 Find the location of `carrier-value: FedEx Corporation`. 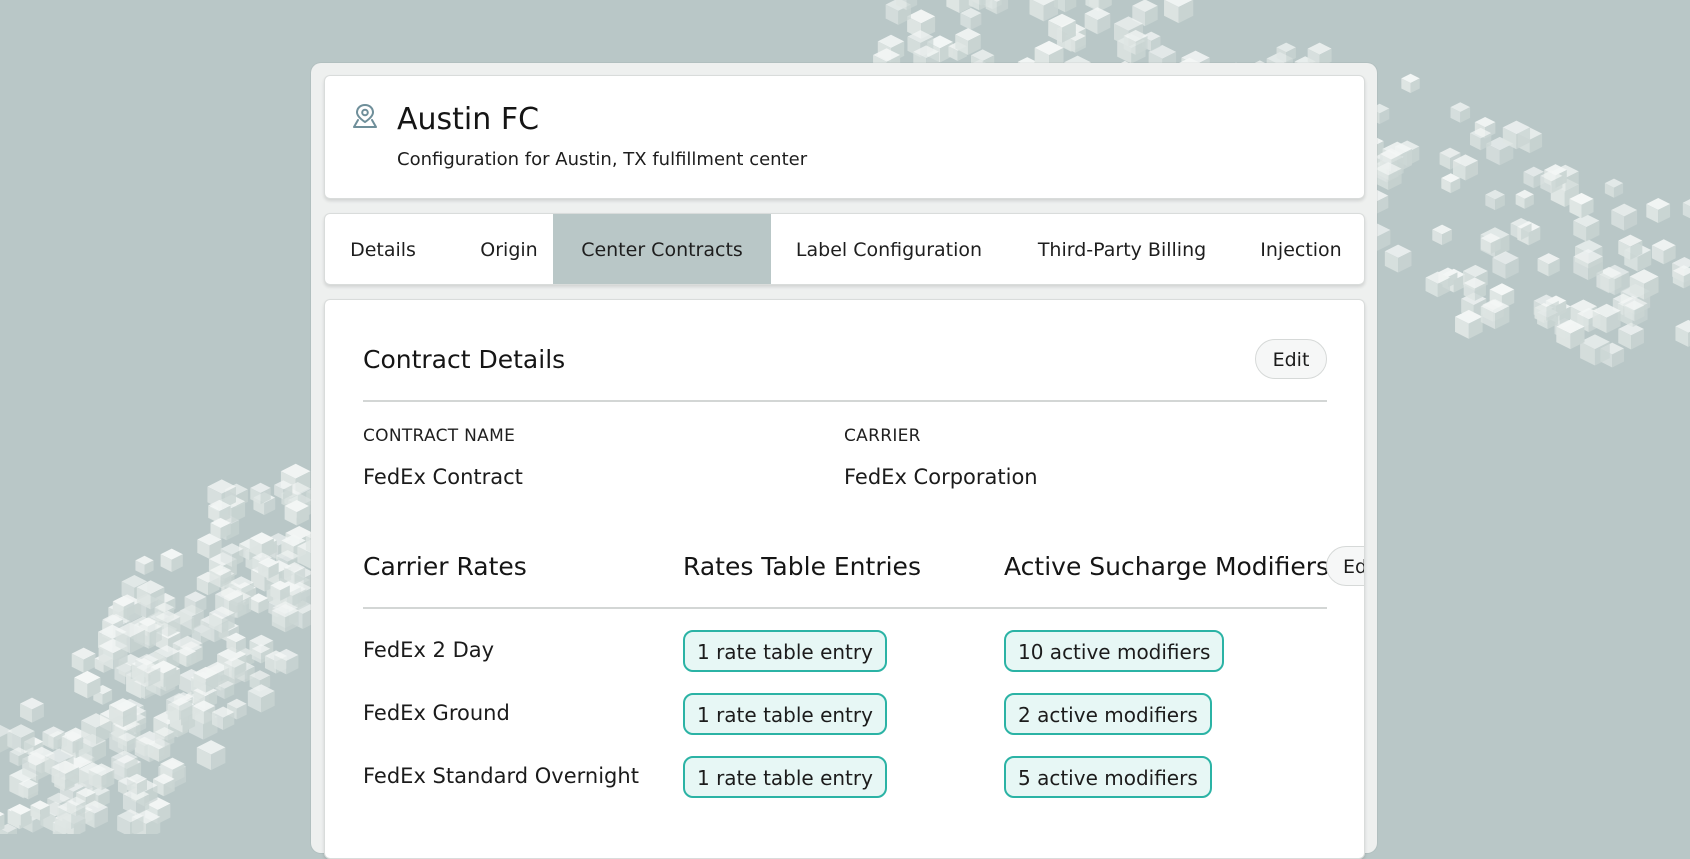

carrier-value: FedEx Corporation is located at coordinates (941, 477).